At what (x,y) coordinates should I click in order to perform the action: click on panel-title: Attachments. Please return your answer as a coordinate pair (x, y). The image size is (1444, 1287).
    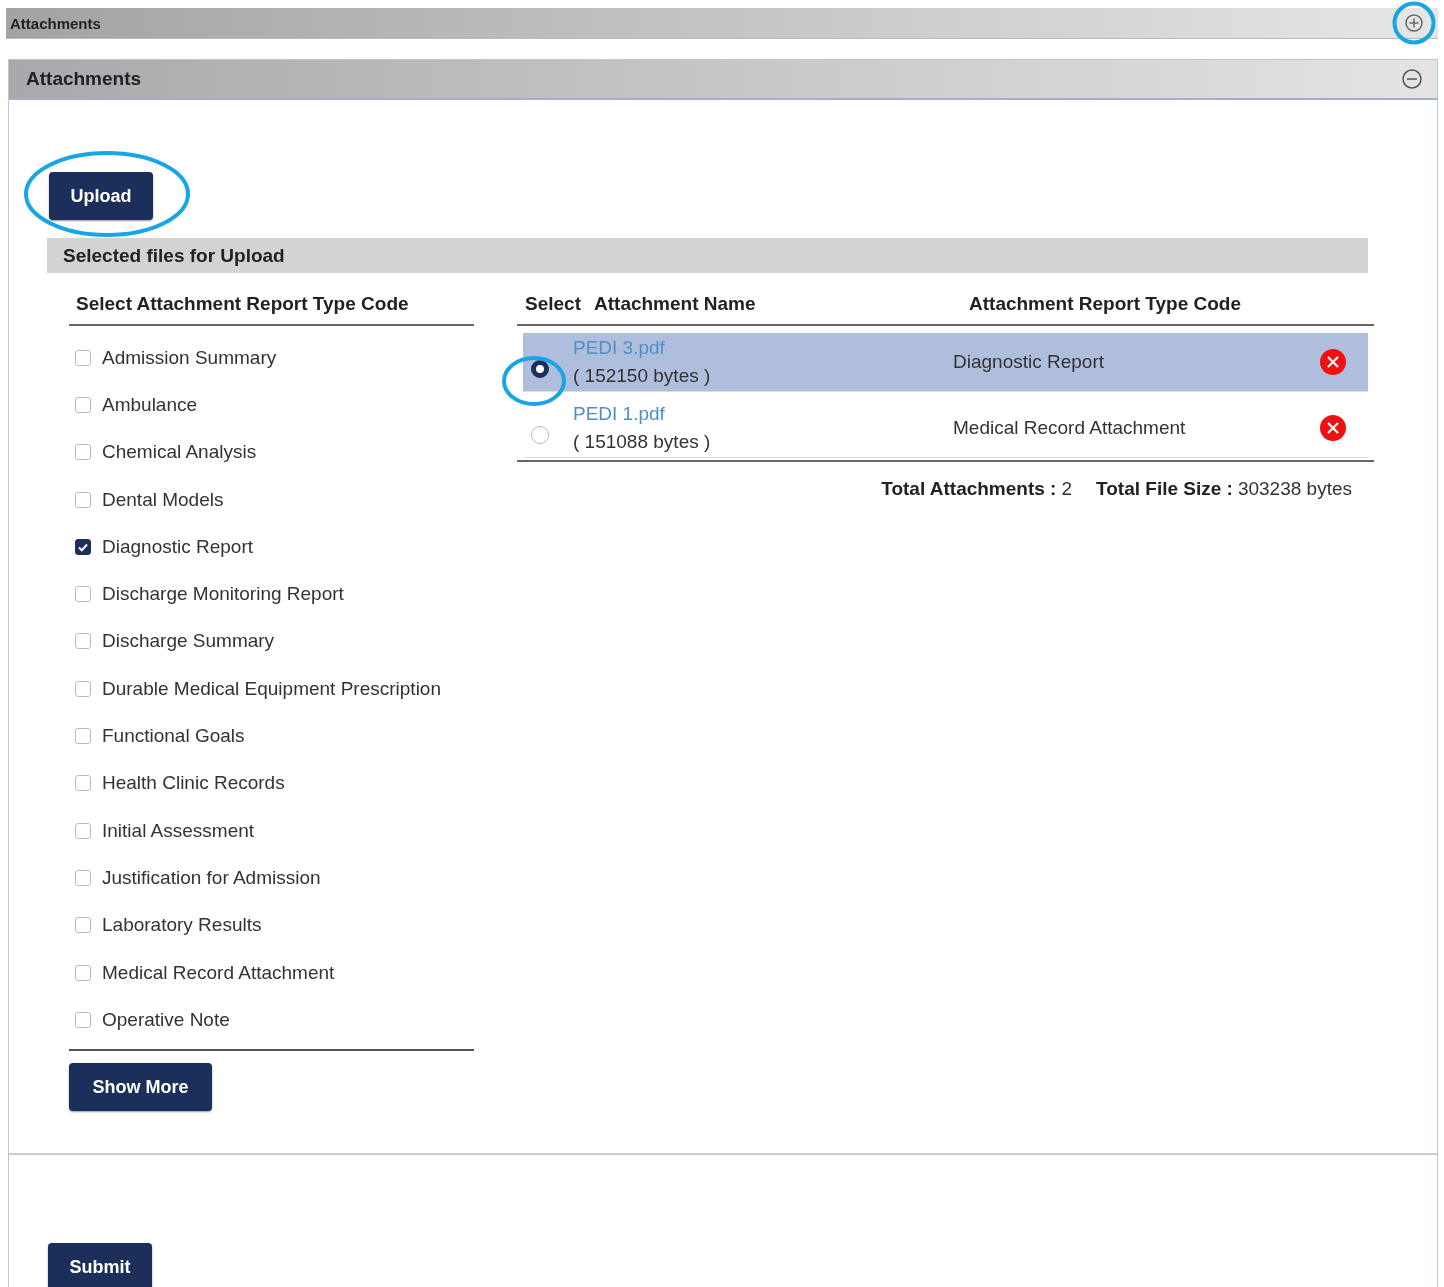
    Looking at the image, I should click on (84, 79).